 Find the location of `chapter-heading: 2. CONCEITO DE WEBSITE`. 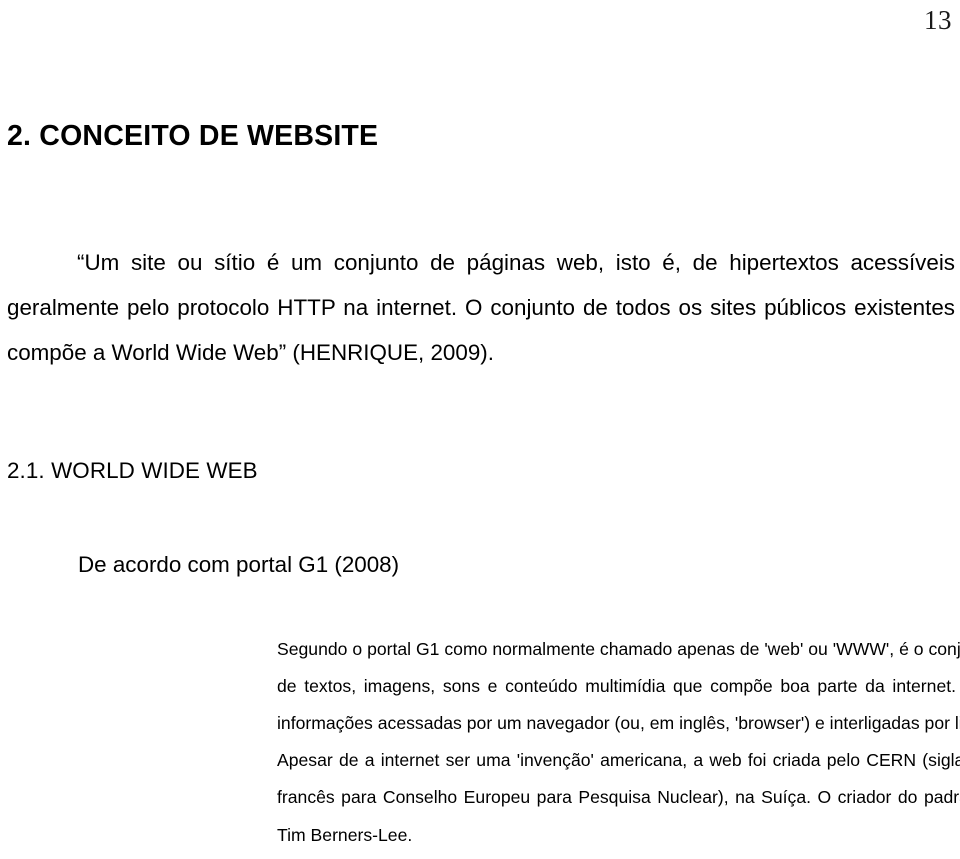

chapter-heading: 2. CONCEITO DE WEBSITE is located at coordinates (193, 136).